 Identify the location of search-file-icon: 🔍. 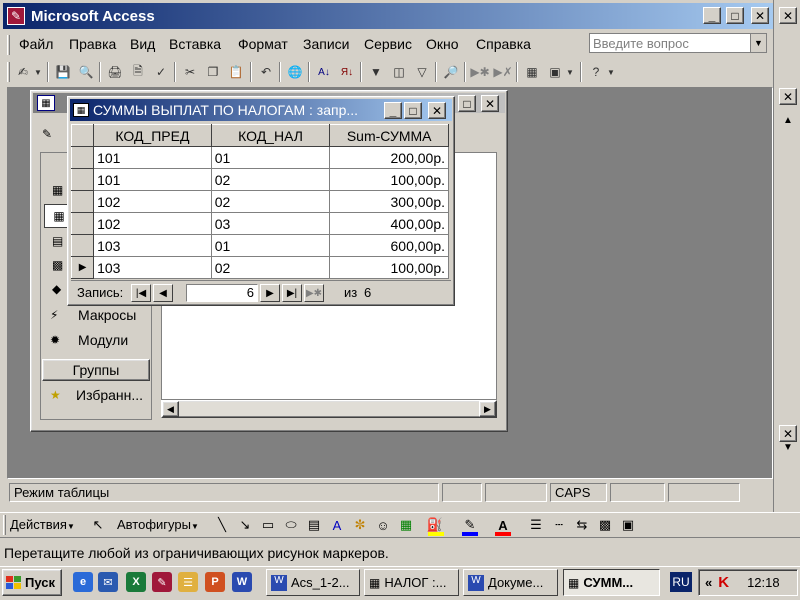
(86, 72).